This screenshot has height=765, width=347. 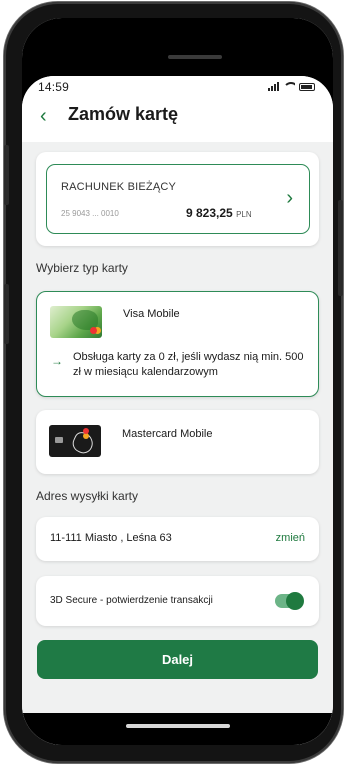 I want to click on home-indicator, so click(x=178, y=726).